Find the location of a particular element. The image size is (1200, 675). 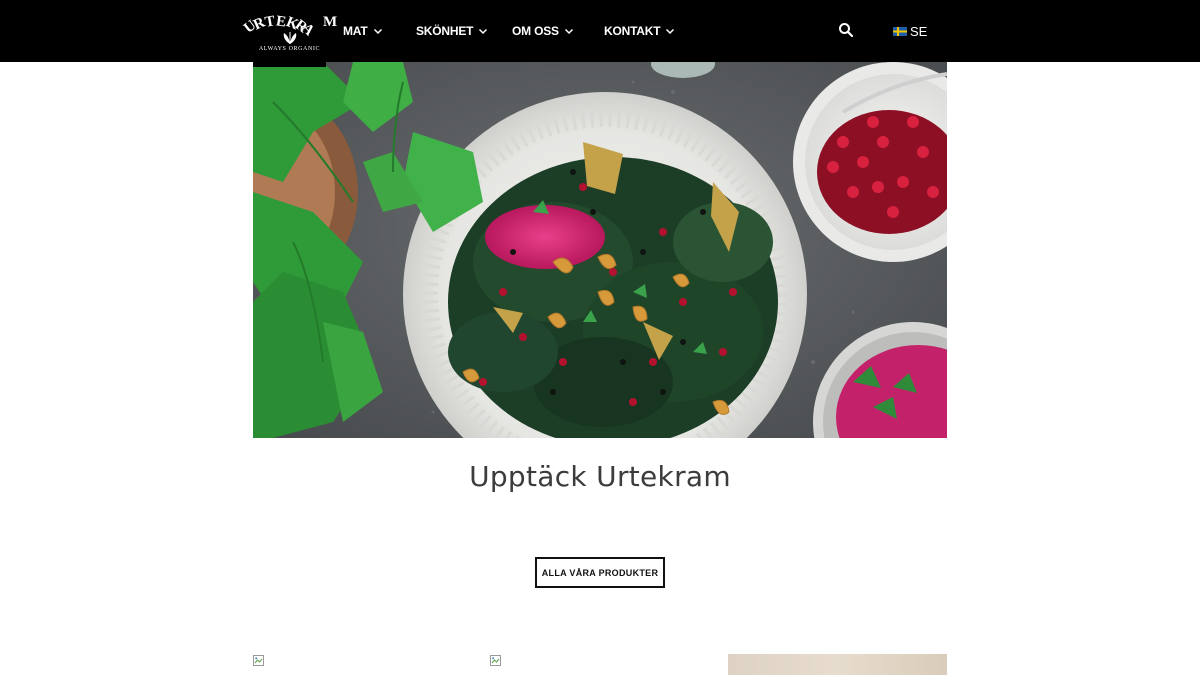

urtekram-logo: URTEKRAM ALWAYS ORGANIC is located at coordinates (289, 33).